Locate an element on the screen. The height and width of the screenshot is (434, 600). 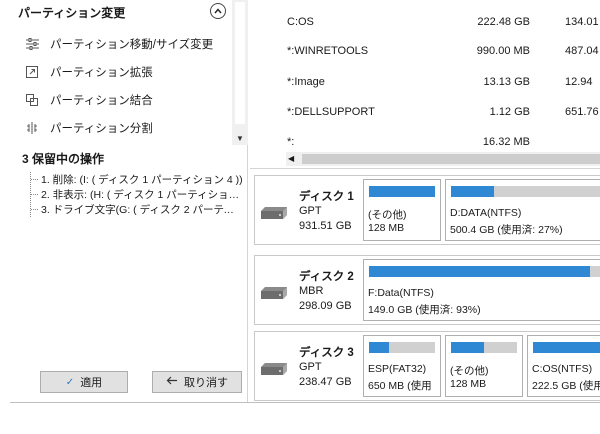
pending-operations-title: 3 保留中の操作 is located at coordinates (63, 159).